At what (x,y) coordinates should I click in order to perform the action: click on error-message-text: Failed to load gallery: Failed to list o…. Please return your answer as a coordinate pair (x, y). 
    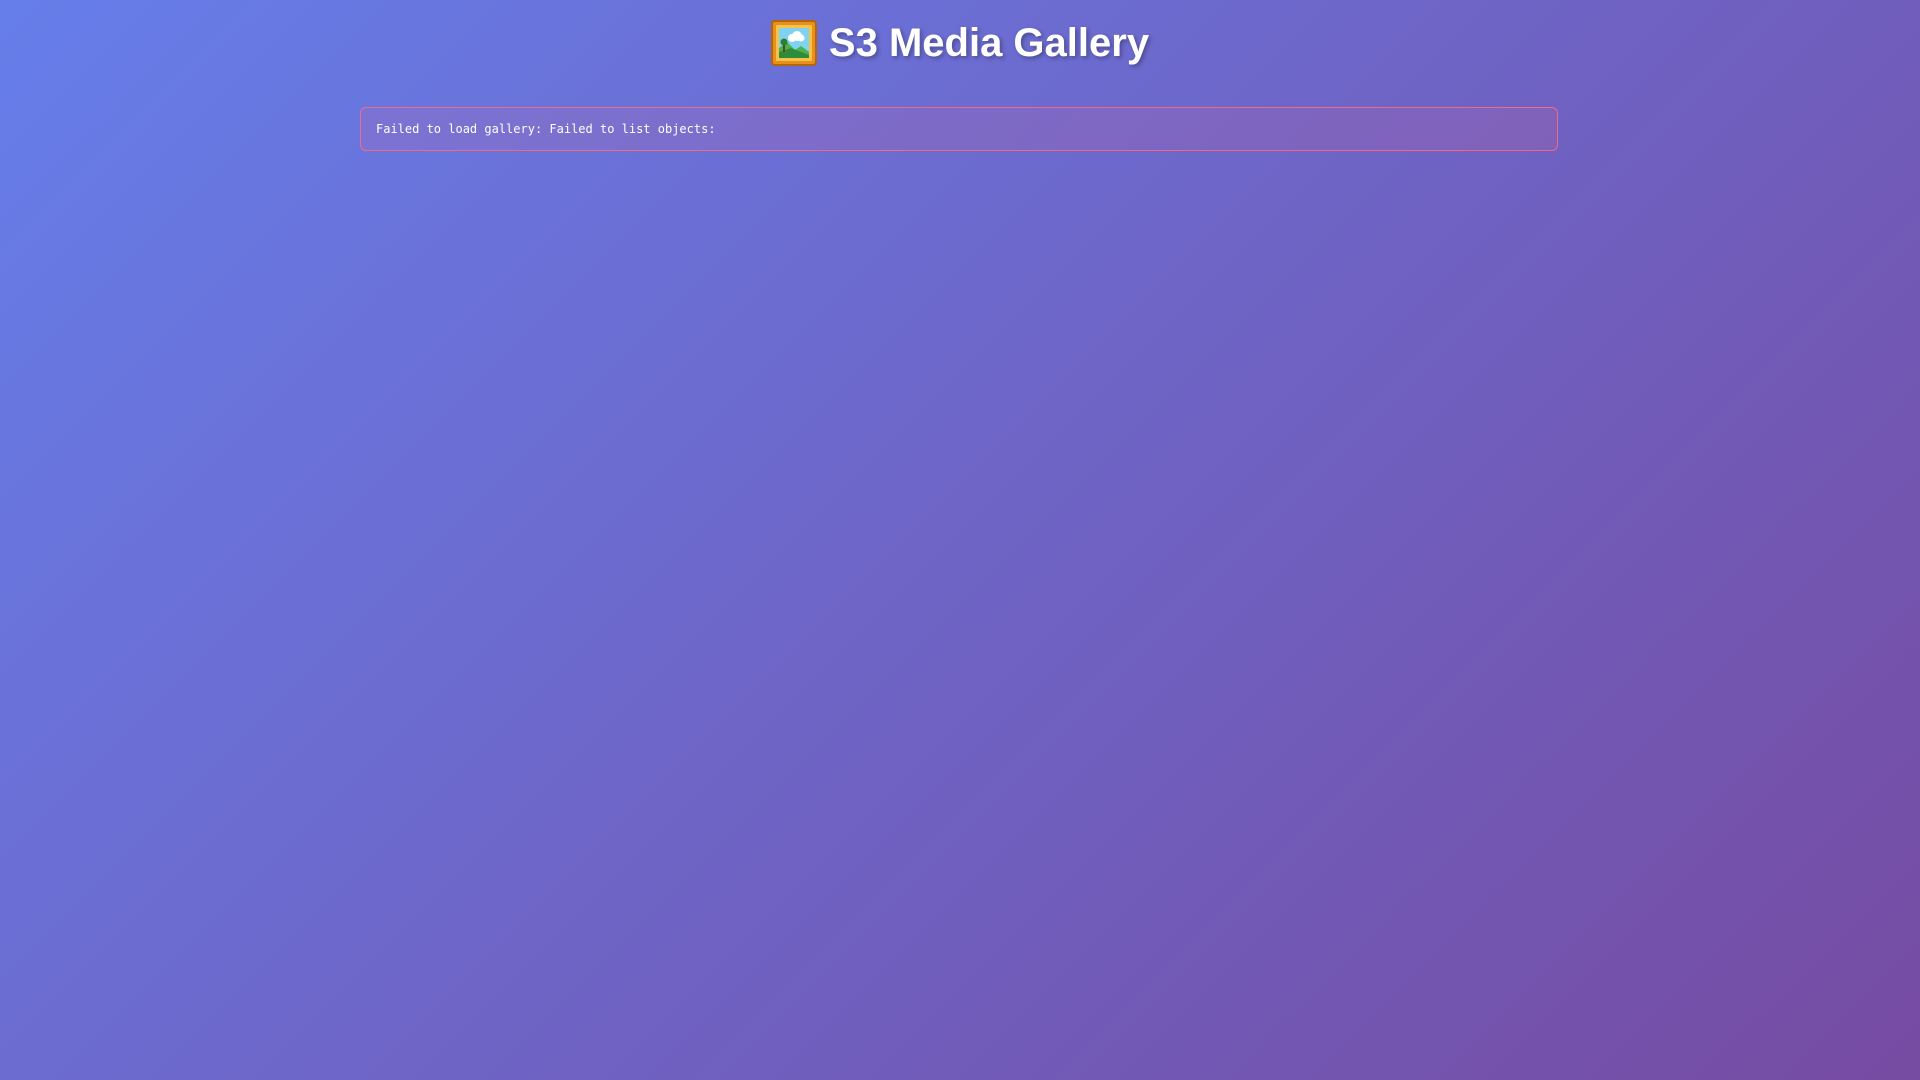
    Looking at the image, I should click on (546, 129).